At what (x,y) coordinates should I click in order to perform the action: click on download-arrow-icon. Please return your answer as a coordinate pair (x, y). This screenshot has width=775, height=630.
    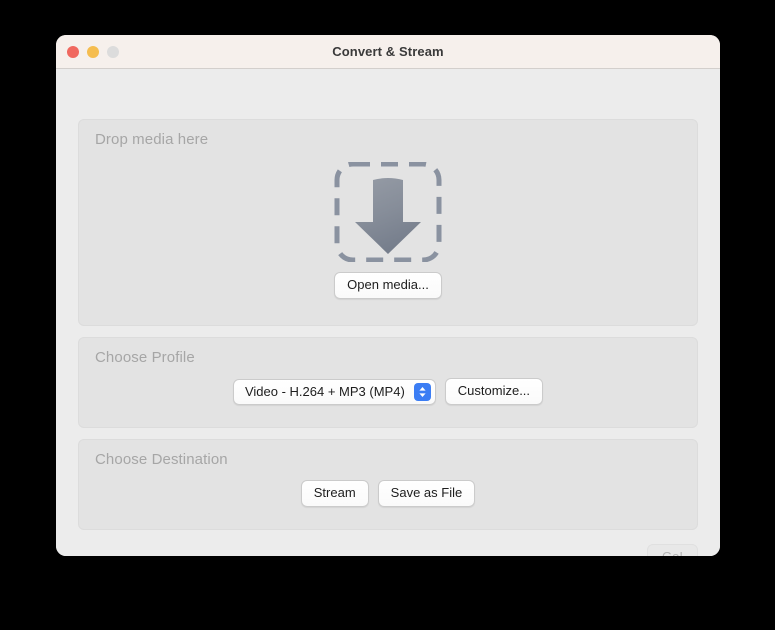
    Looking at the image, I should click on (388, 212).